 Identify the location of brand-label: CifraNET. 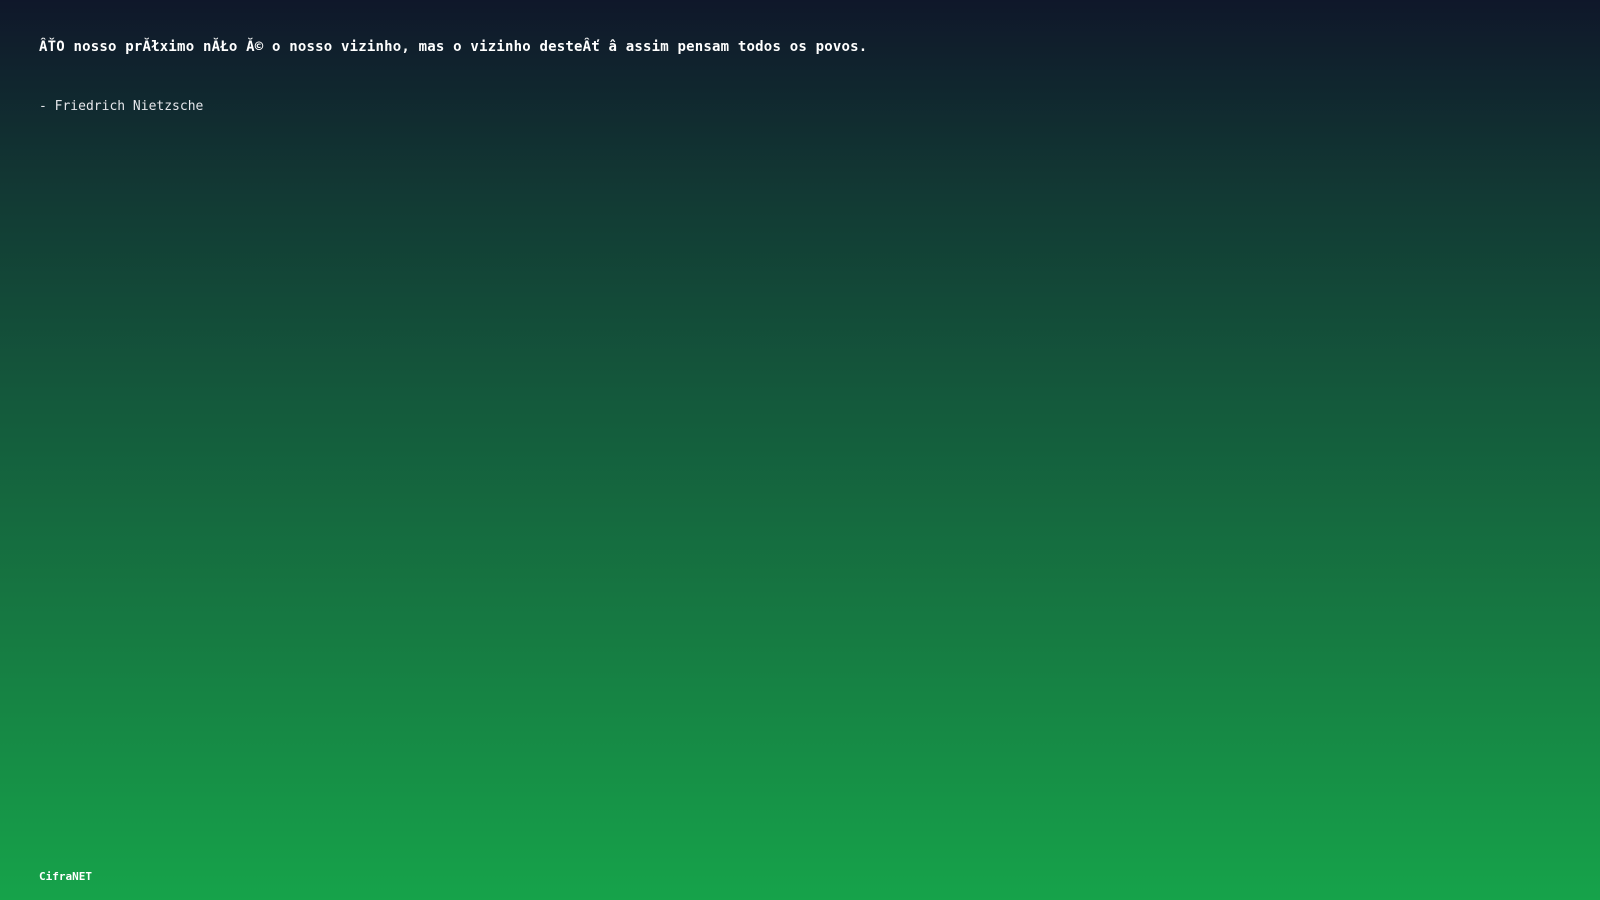
(65, 876).